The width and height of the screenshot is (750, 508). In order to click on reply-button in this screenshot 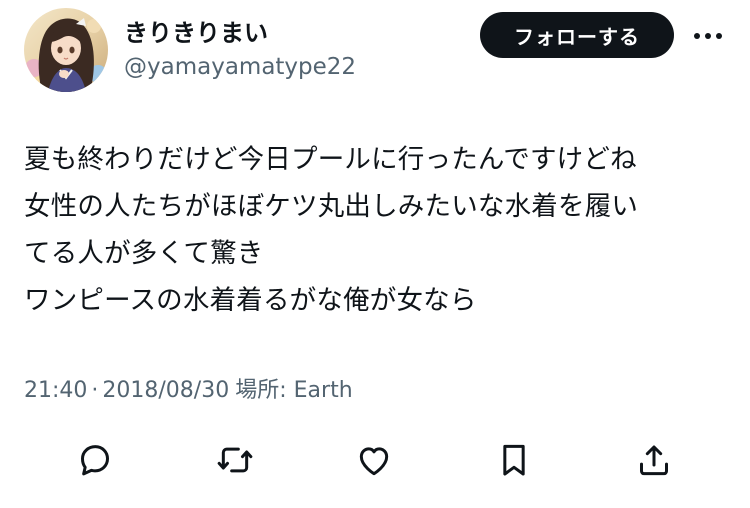, I will do `click(95, 460)`.